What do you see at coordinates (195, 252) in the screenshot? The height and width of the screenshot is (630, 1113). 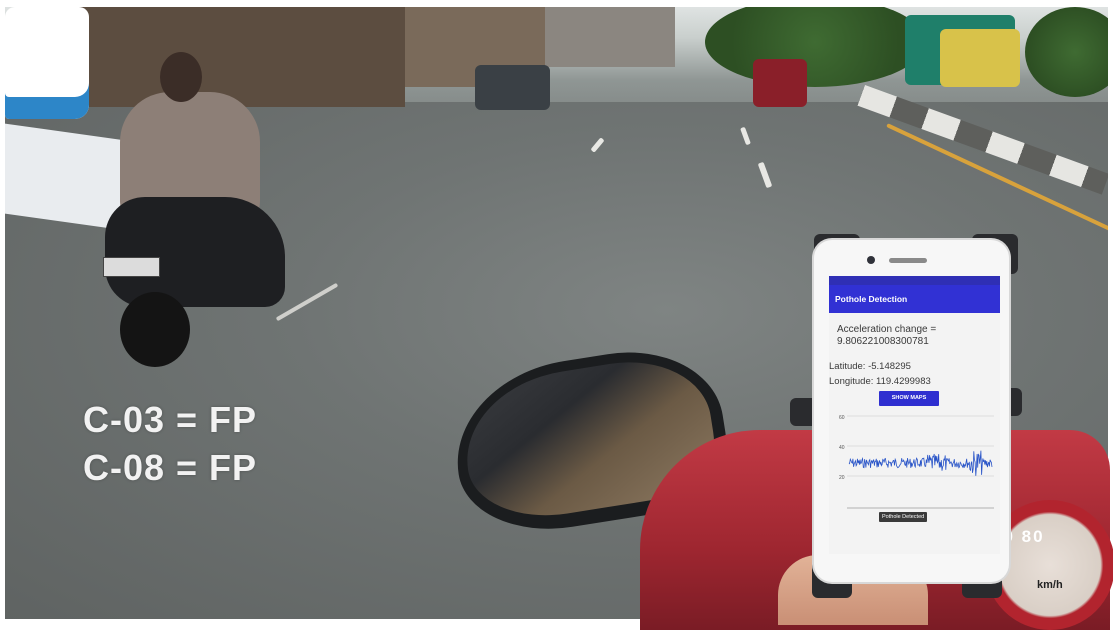 I see `scooter` at bounding box center [195, 252].